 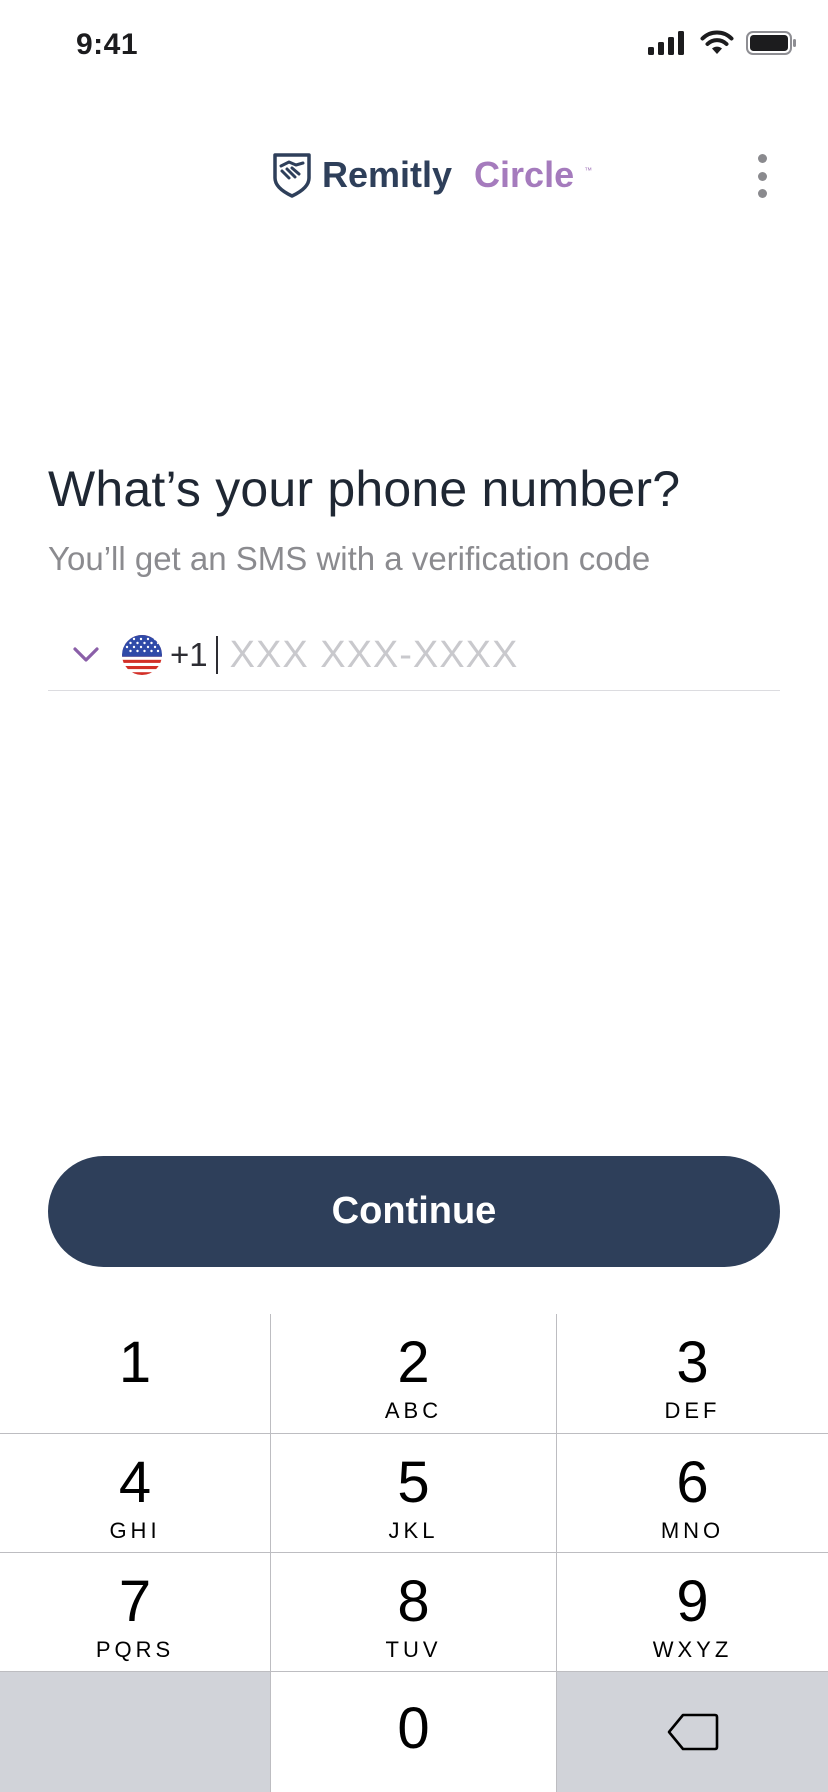 I want to click on key-1: 1, so click(x=135, y=1373).